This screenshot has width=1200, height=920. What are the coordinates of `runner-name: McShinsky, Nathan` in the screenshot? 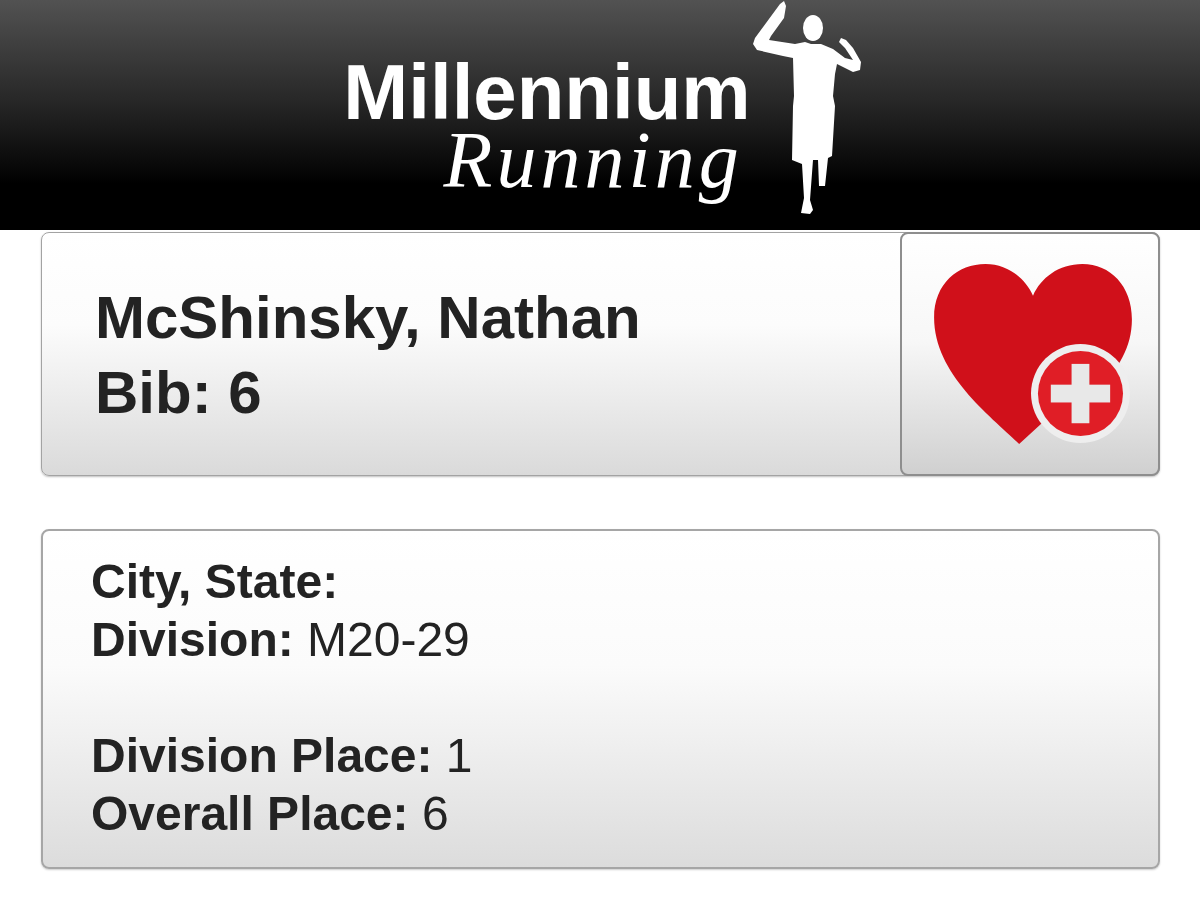 It's located at (368, 318).